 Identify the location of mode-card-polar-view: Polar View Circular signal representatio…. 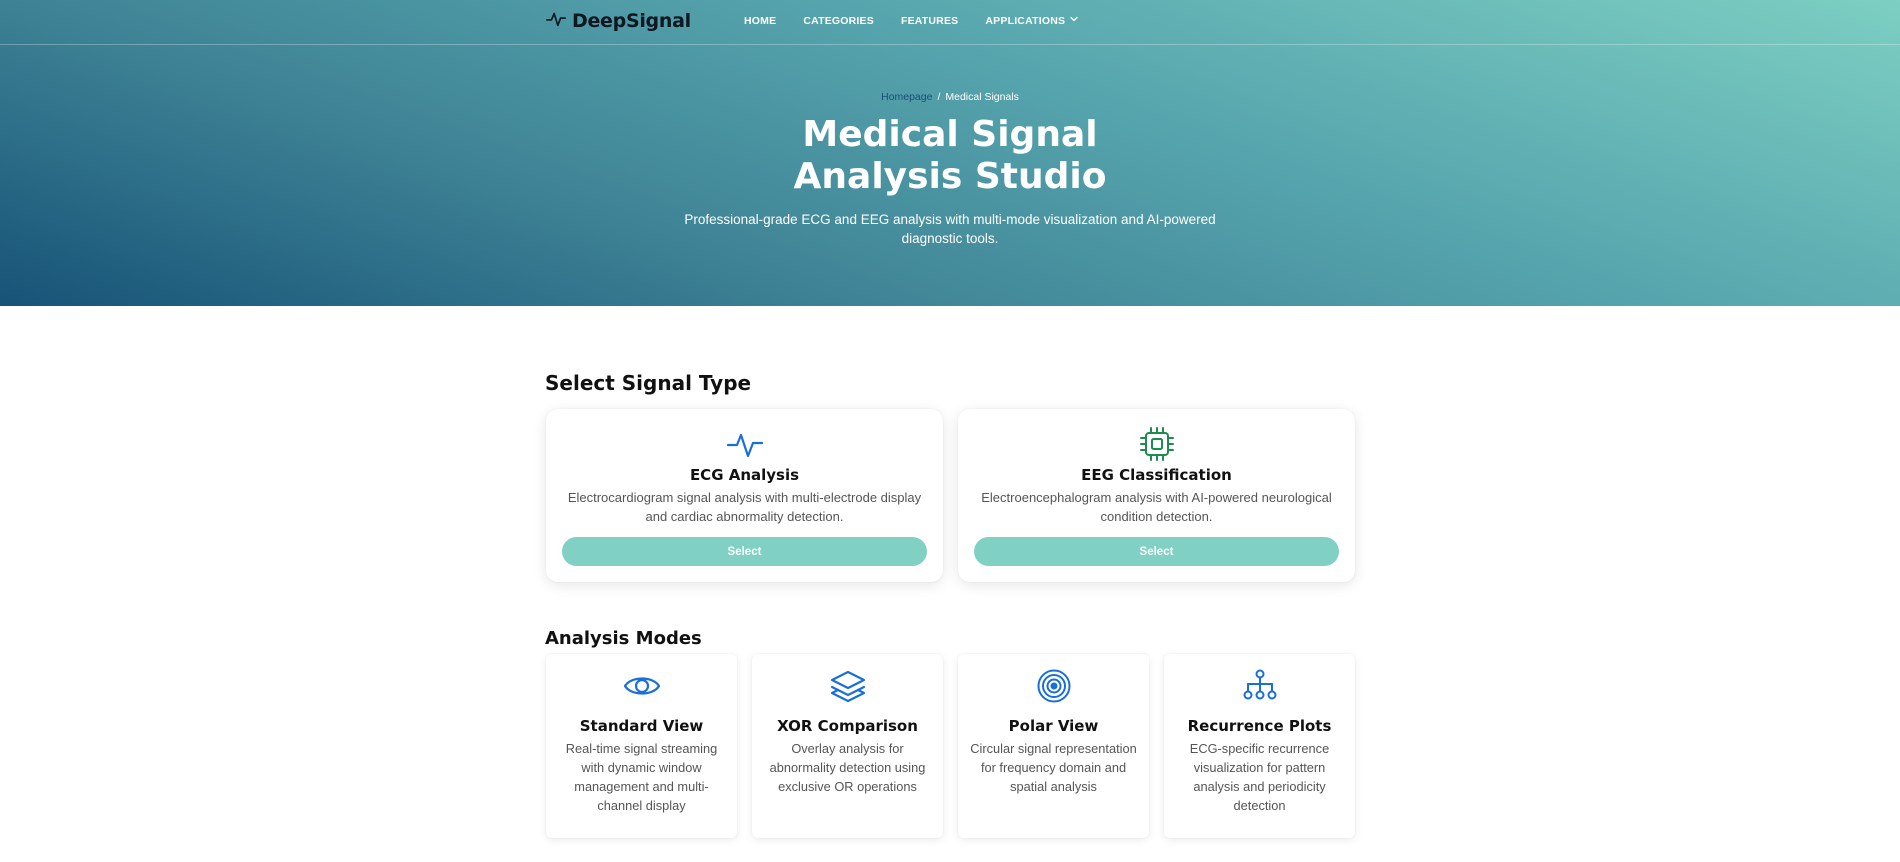
(1053, 746).